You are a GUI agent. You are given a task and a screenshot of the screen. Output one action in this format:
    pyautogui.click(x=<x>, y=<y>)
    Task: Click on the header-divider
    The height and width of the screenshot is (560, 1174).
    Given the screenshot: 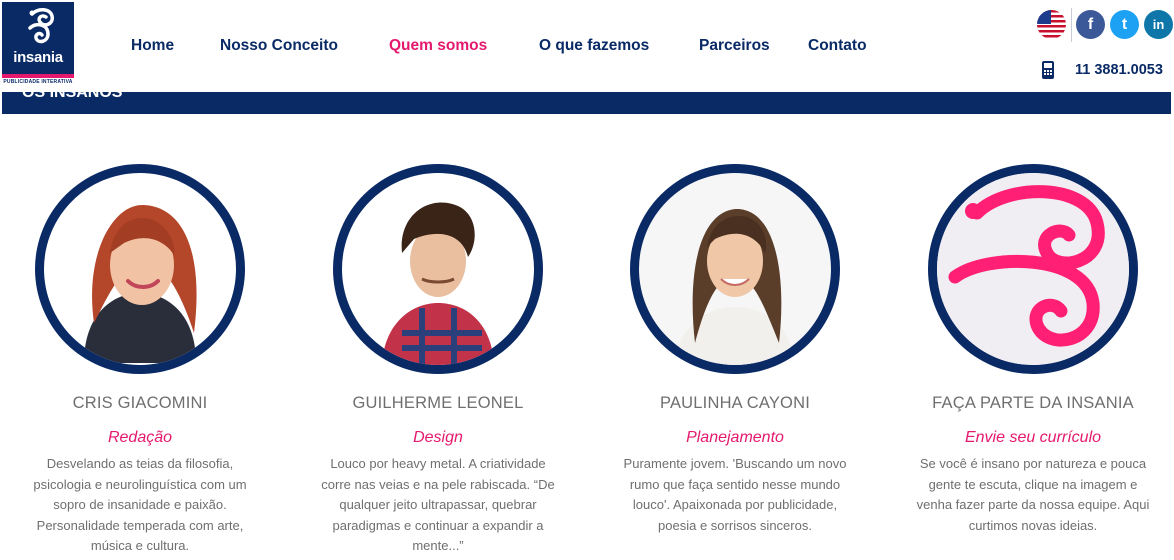 What is the action you would take?
    pyautogui.click(x=1071, y=25)
    